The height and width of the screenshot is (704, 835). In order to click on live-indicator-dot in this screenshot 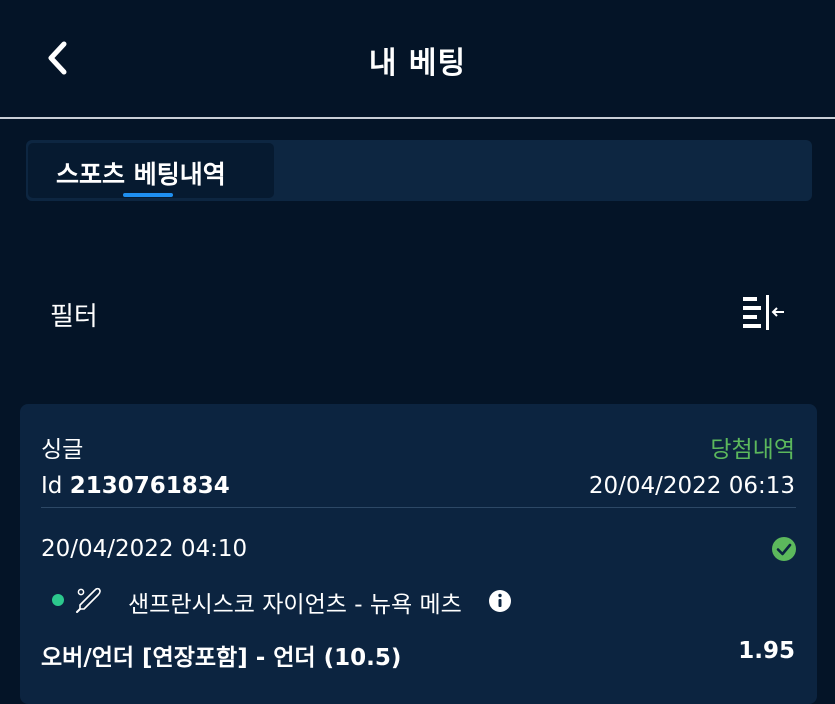, I will do `click(58, 600)`.